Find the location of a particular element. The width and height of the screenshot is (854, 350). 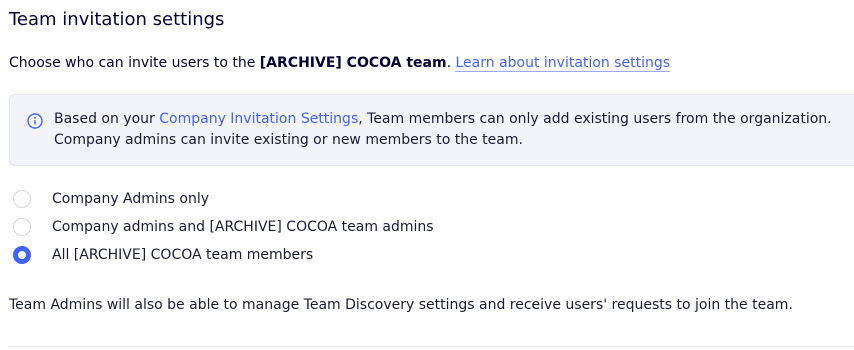

divider is located at coordinates (431, 346).